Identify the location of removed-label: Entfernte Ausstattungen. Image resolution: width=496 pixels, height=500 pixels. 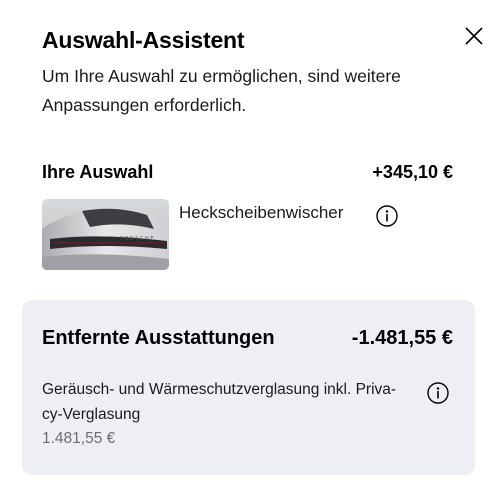
(158, 338).